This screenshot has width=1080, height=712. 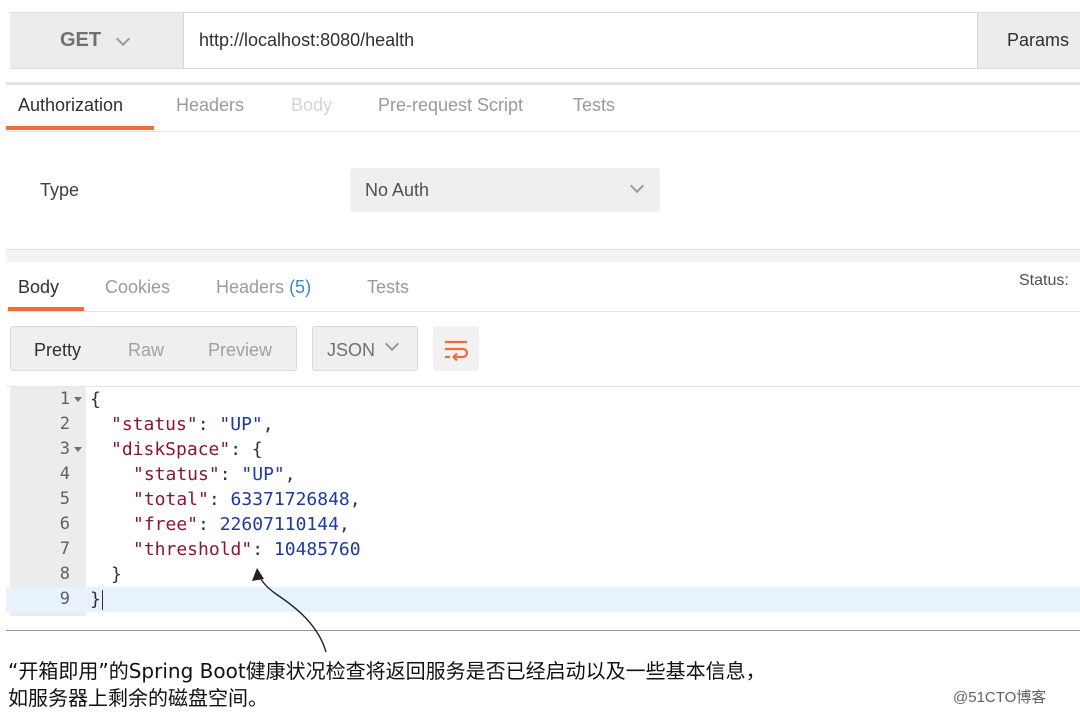 I want to click on status-label: Status:, so click(x=1044, y=280).